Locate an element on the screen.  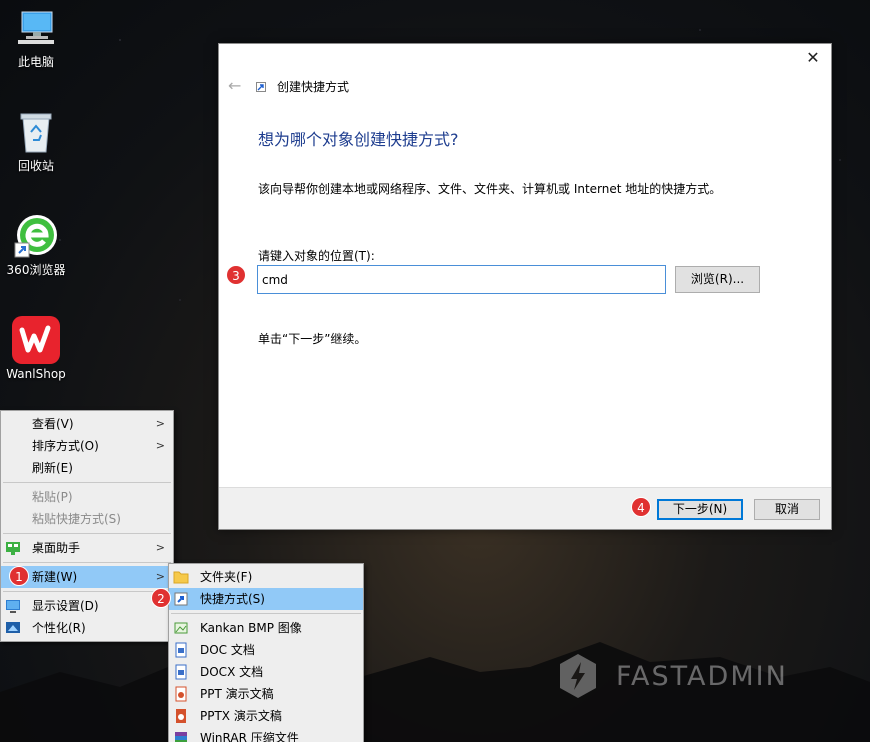
desktop-helper-icon is located at coordinates (13, 548).